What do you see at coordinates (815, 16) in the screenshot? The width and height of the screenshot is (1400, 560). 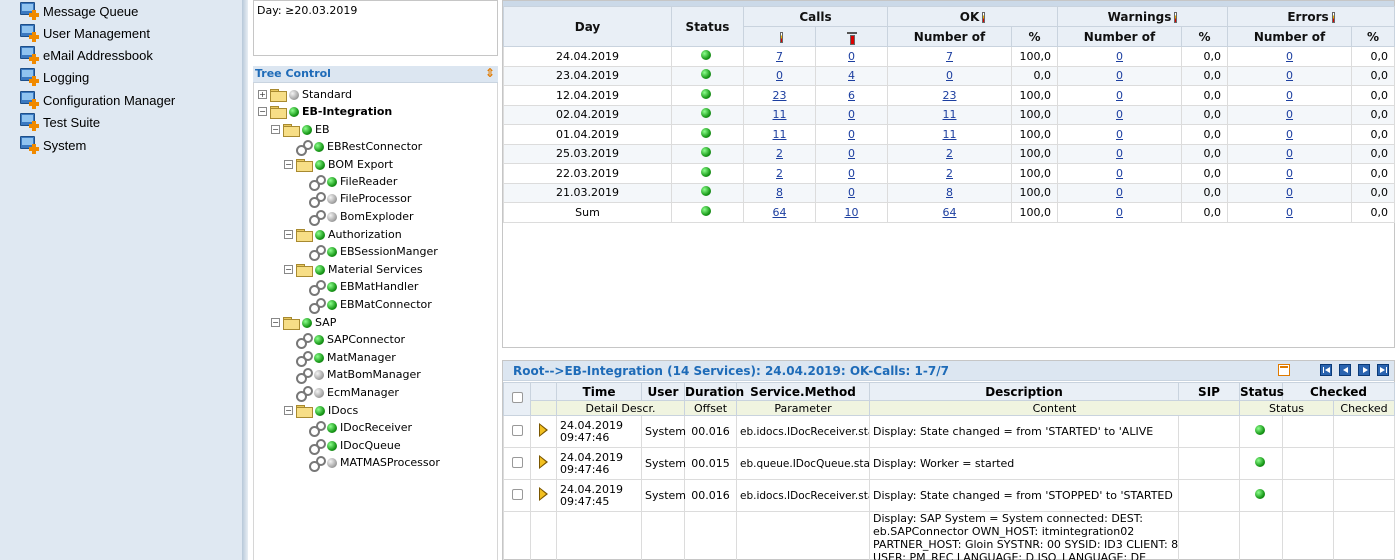 I see `col-calls: Calls` at bounding box center [815, 16].